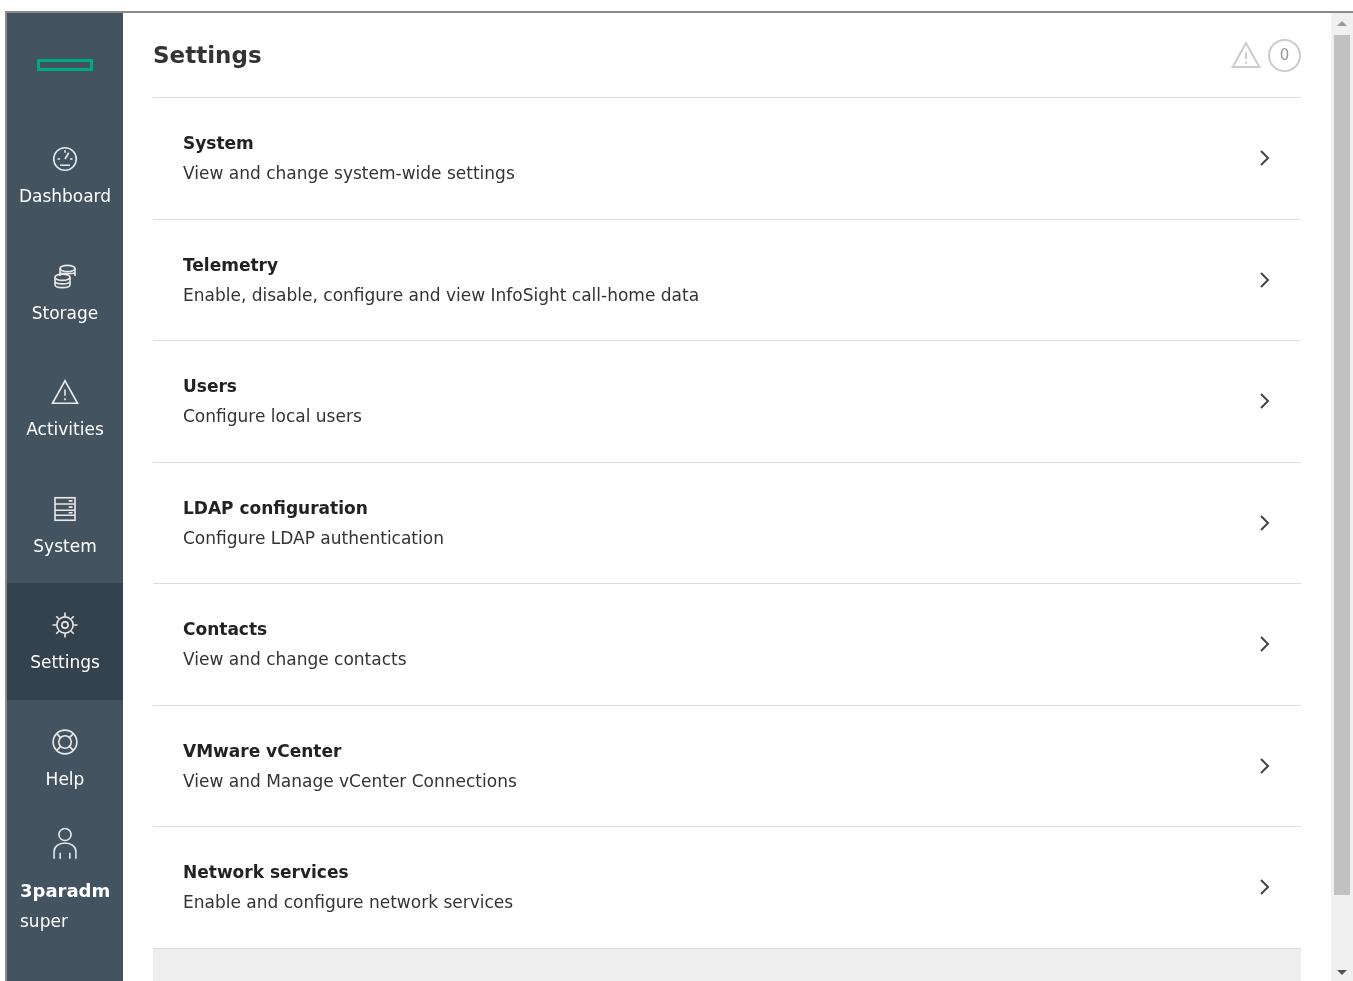 The image size is (1353, 981). Describe the element at coordinates (348, 902) in the screenshot. I see `settings-description: Enable and configure network services` at that location.